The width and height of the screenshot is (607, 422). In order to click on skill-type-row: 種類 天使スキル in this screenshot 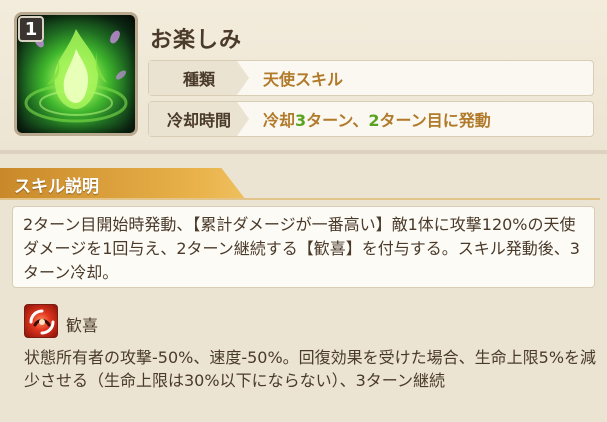, I will do `click(371, 78)`.